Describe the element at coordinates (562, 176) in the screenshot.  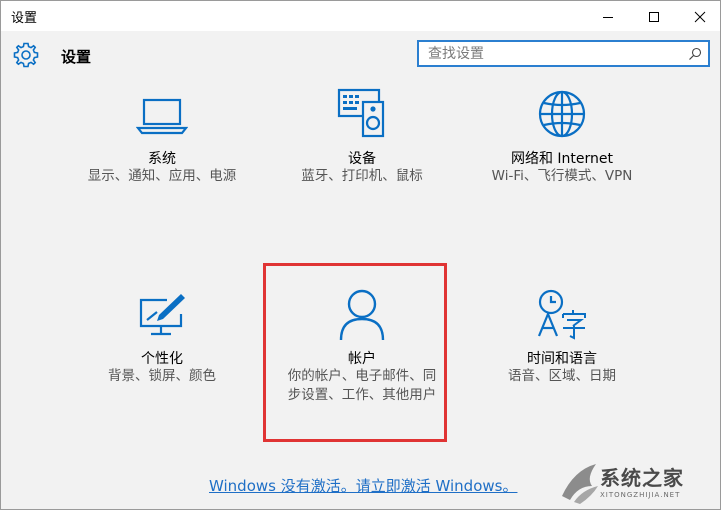
I see `tile-description: Wi-Fi、飞行模式、VPN` at that location.